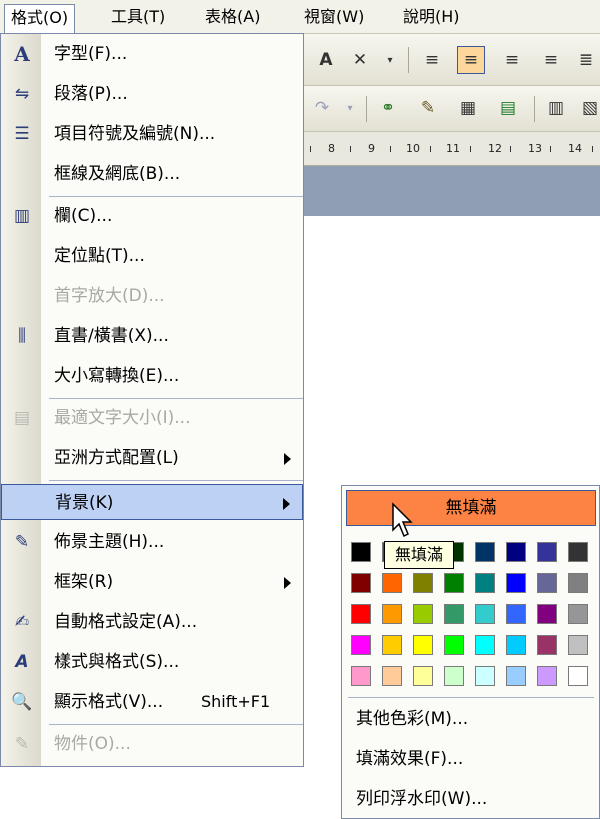 Image resolution: width=600 pixels, height=819 pixels. I want to click on menu-item-reveal-formatting: 🔍 顯示格式(V)... Shift+F1, so click(152, 702).